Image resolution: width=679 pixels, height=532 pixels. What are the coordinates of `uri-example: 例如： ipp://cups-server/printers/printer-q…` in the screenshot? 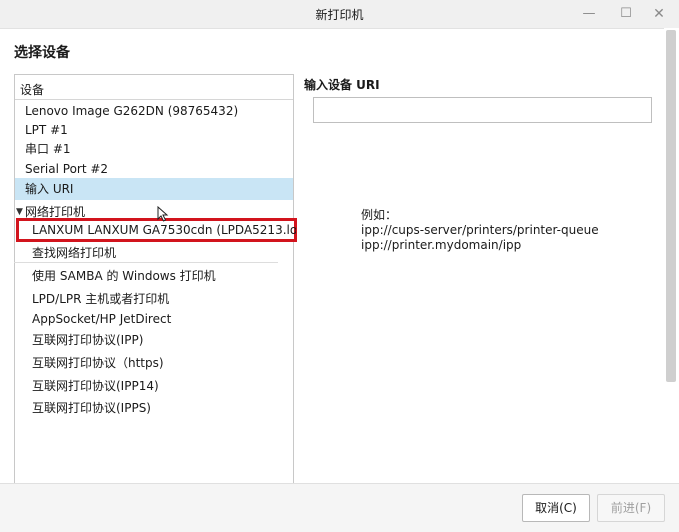 It's located at (480, 230).